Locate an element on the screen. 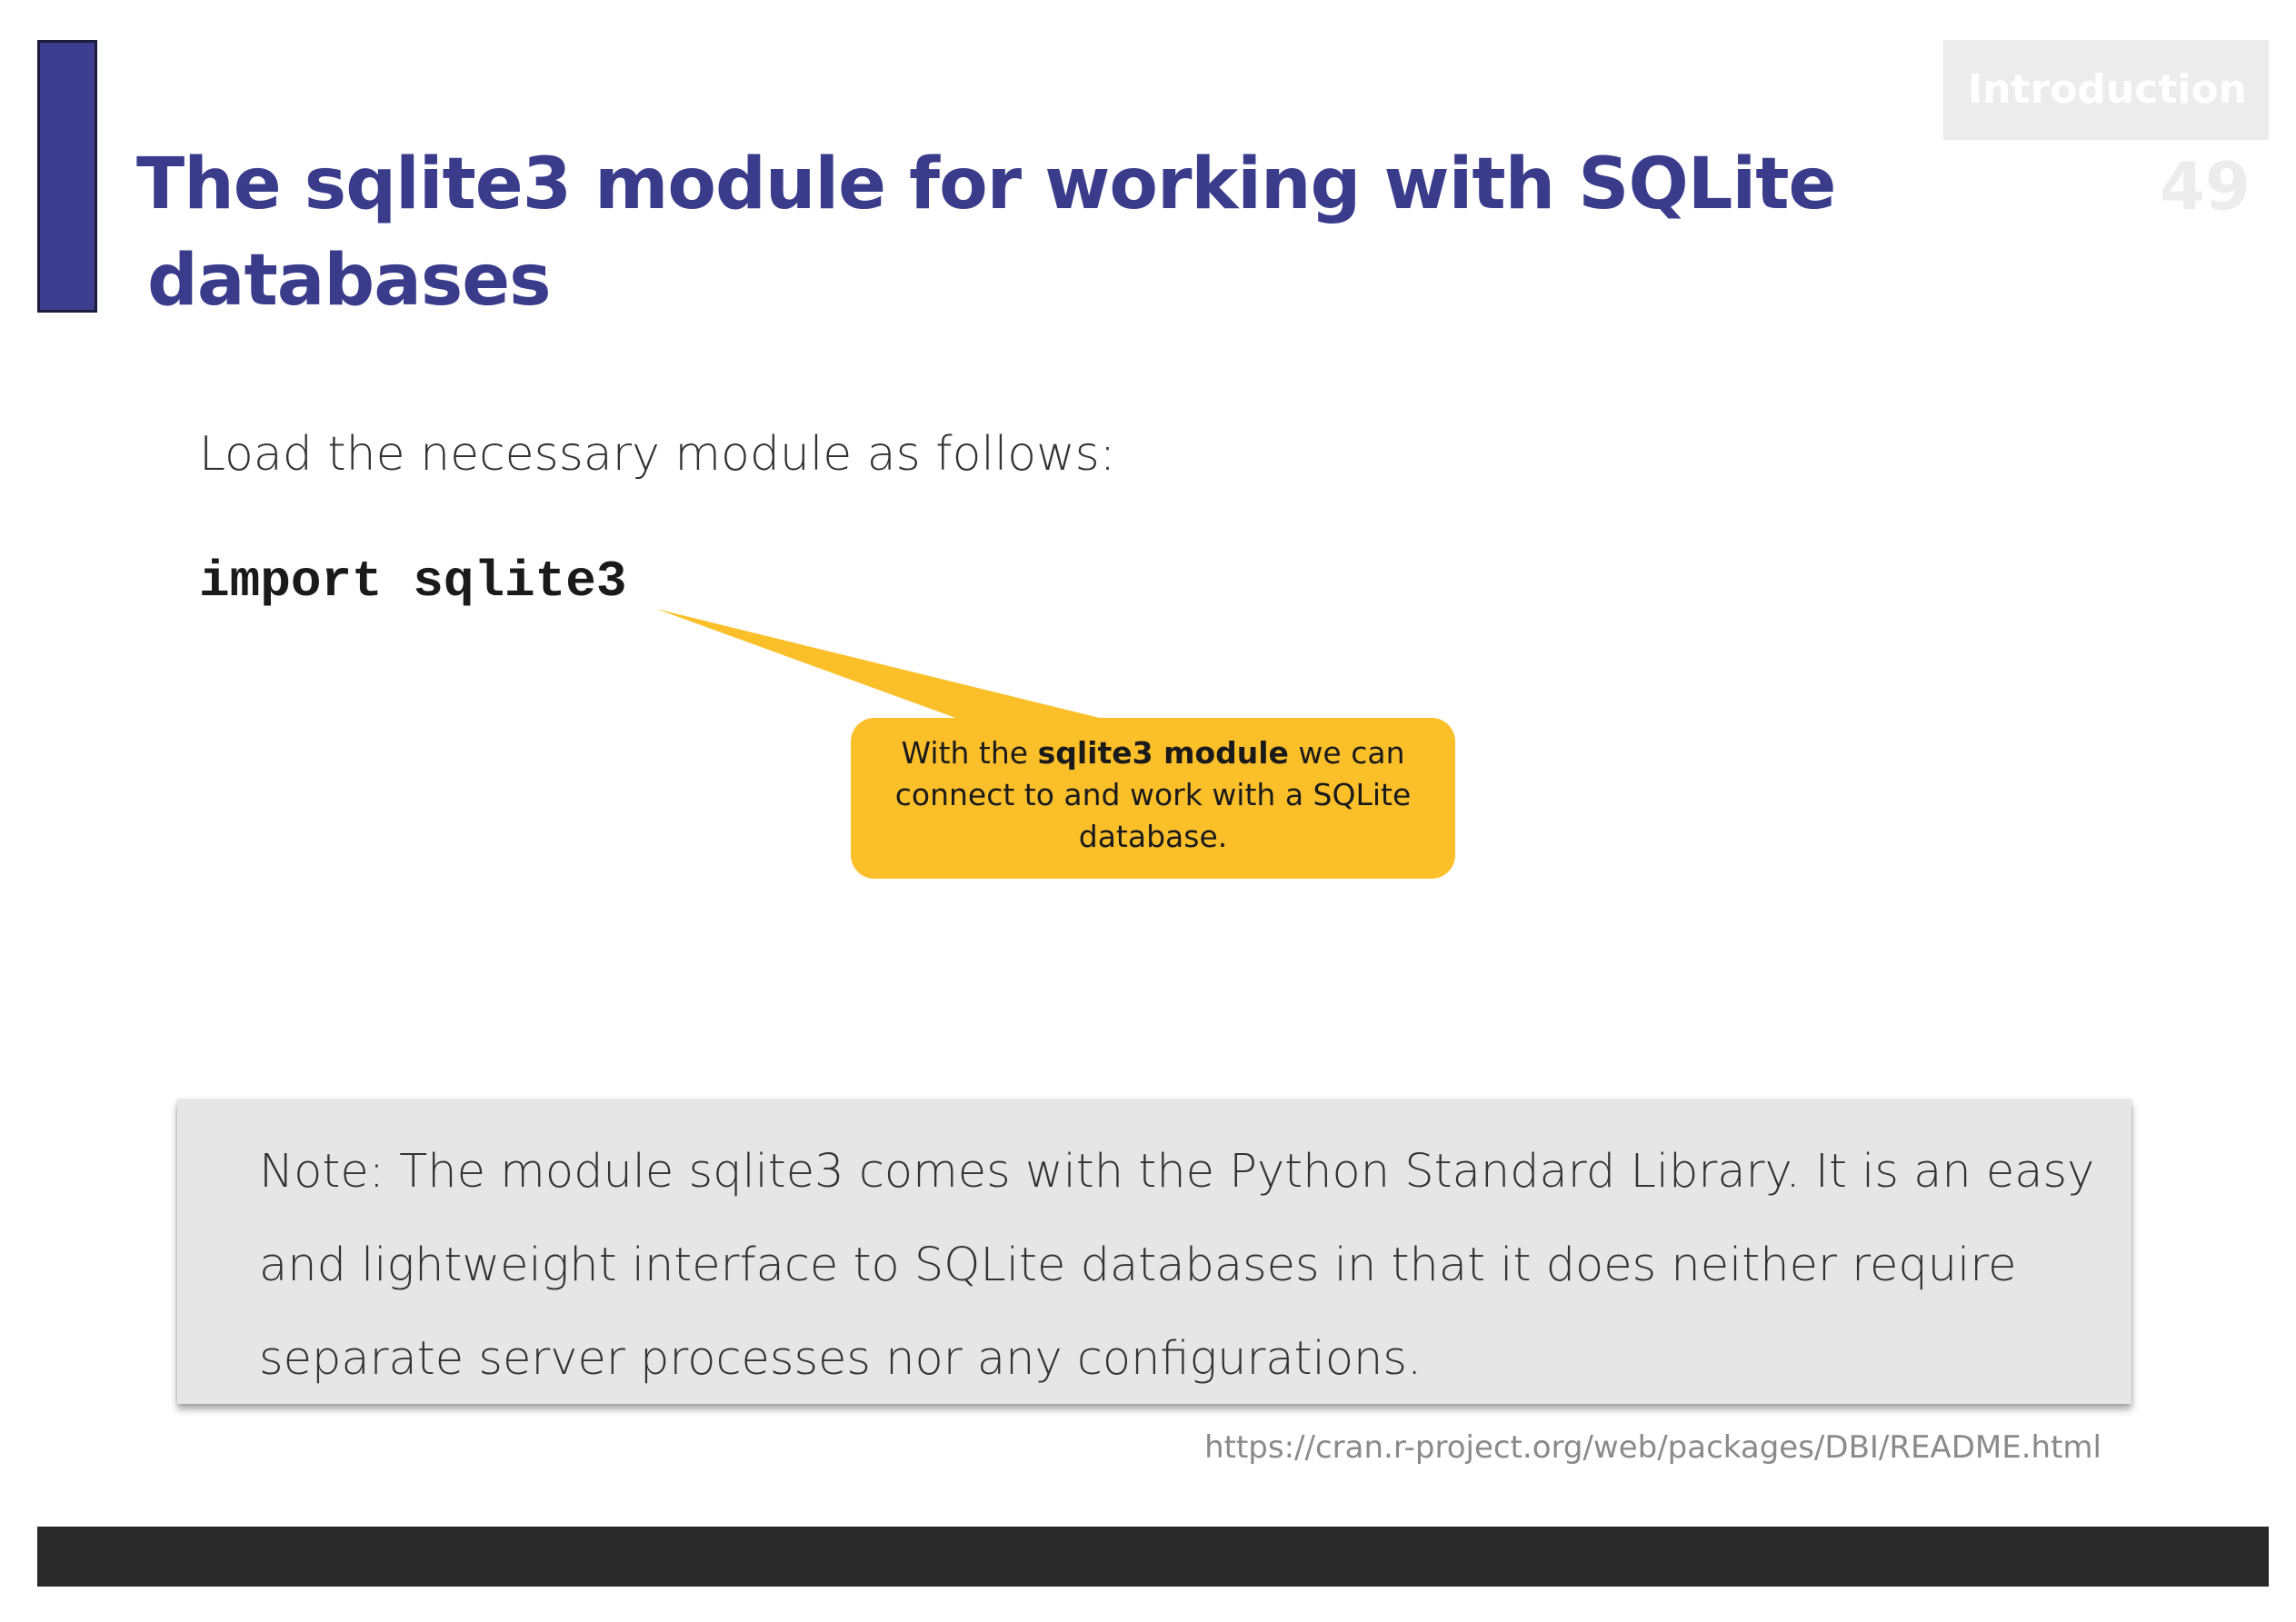  page-number: 49 is located at coordinates (2205, 186).